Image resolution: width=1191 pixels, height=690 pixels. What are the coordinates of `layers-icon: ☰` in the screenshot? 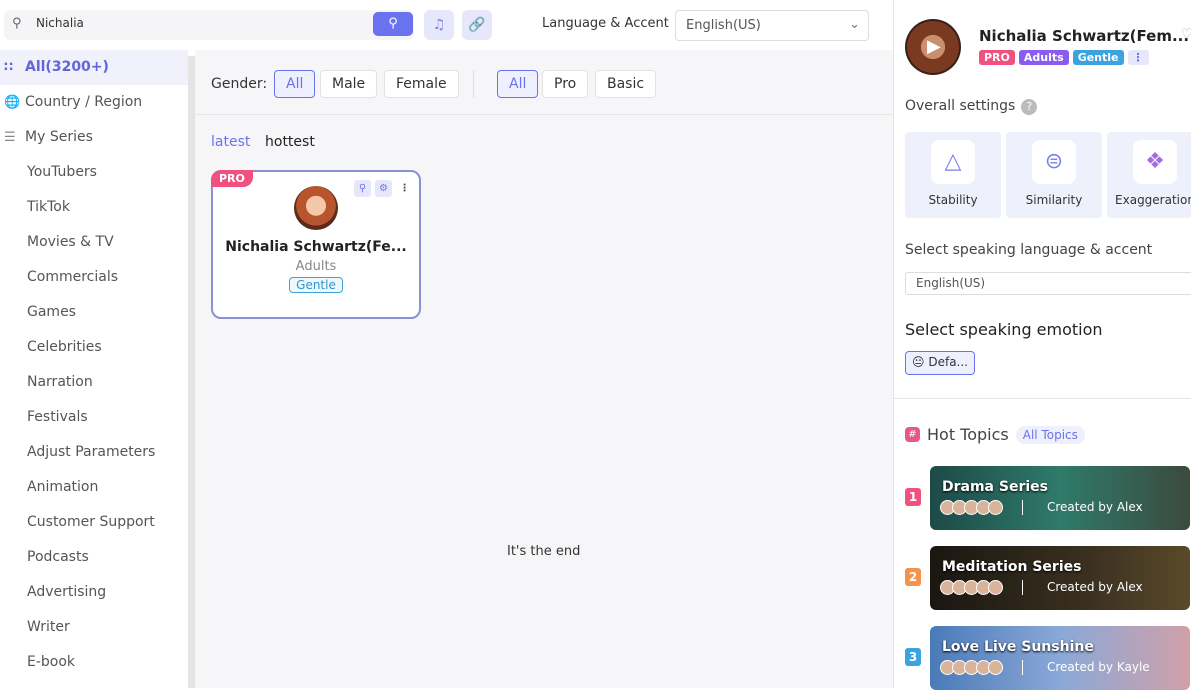 It's located at (10, 137).